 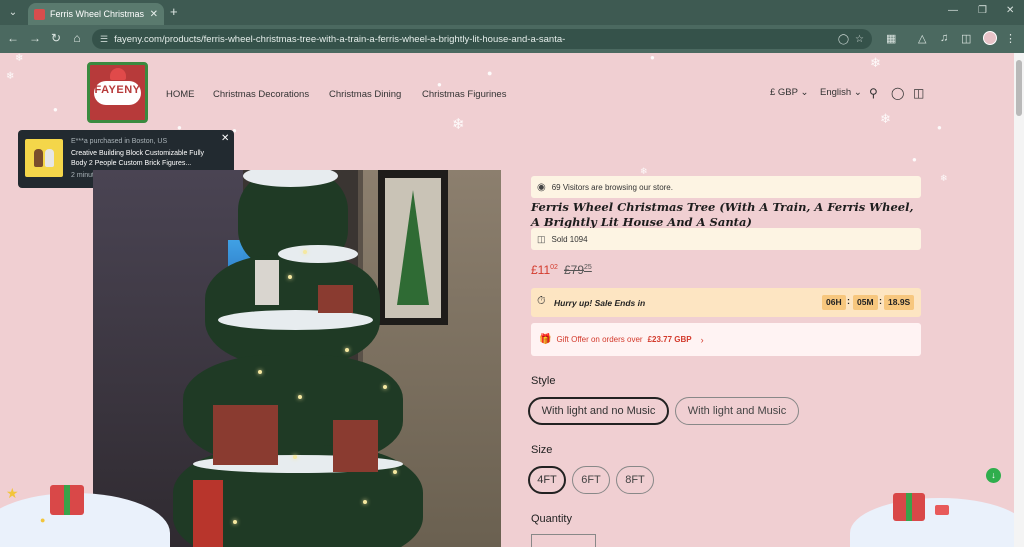 I want to click on window-close-icon: ✕, so click(x=1010, y=10).